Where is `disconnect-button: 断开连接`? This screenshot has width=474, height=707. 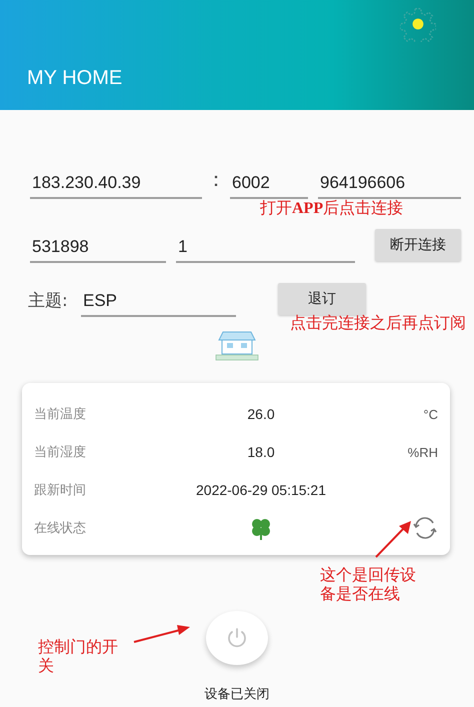 disconnect-button: 断开连接 is located at coordinates (418, 245).